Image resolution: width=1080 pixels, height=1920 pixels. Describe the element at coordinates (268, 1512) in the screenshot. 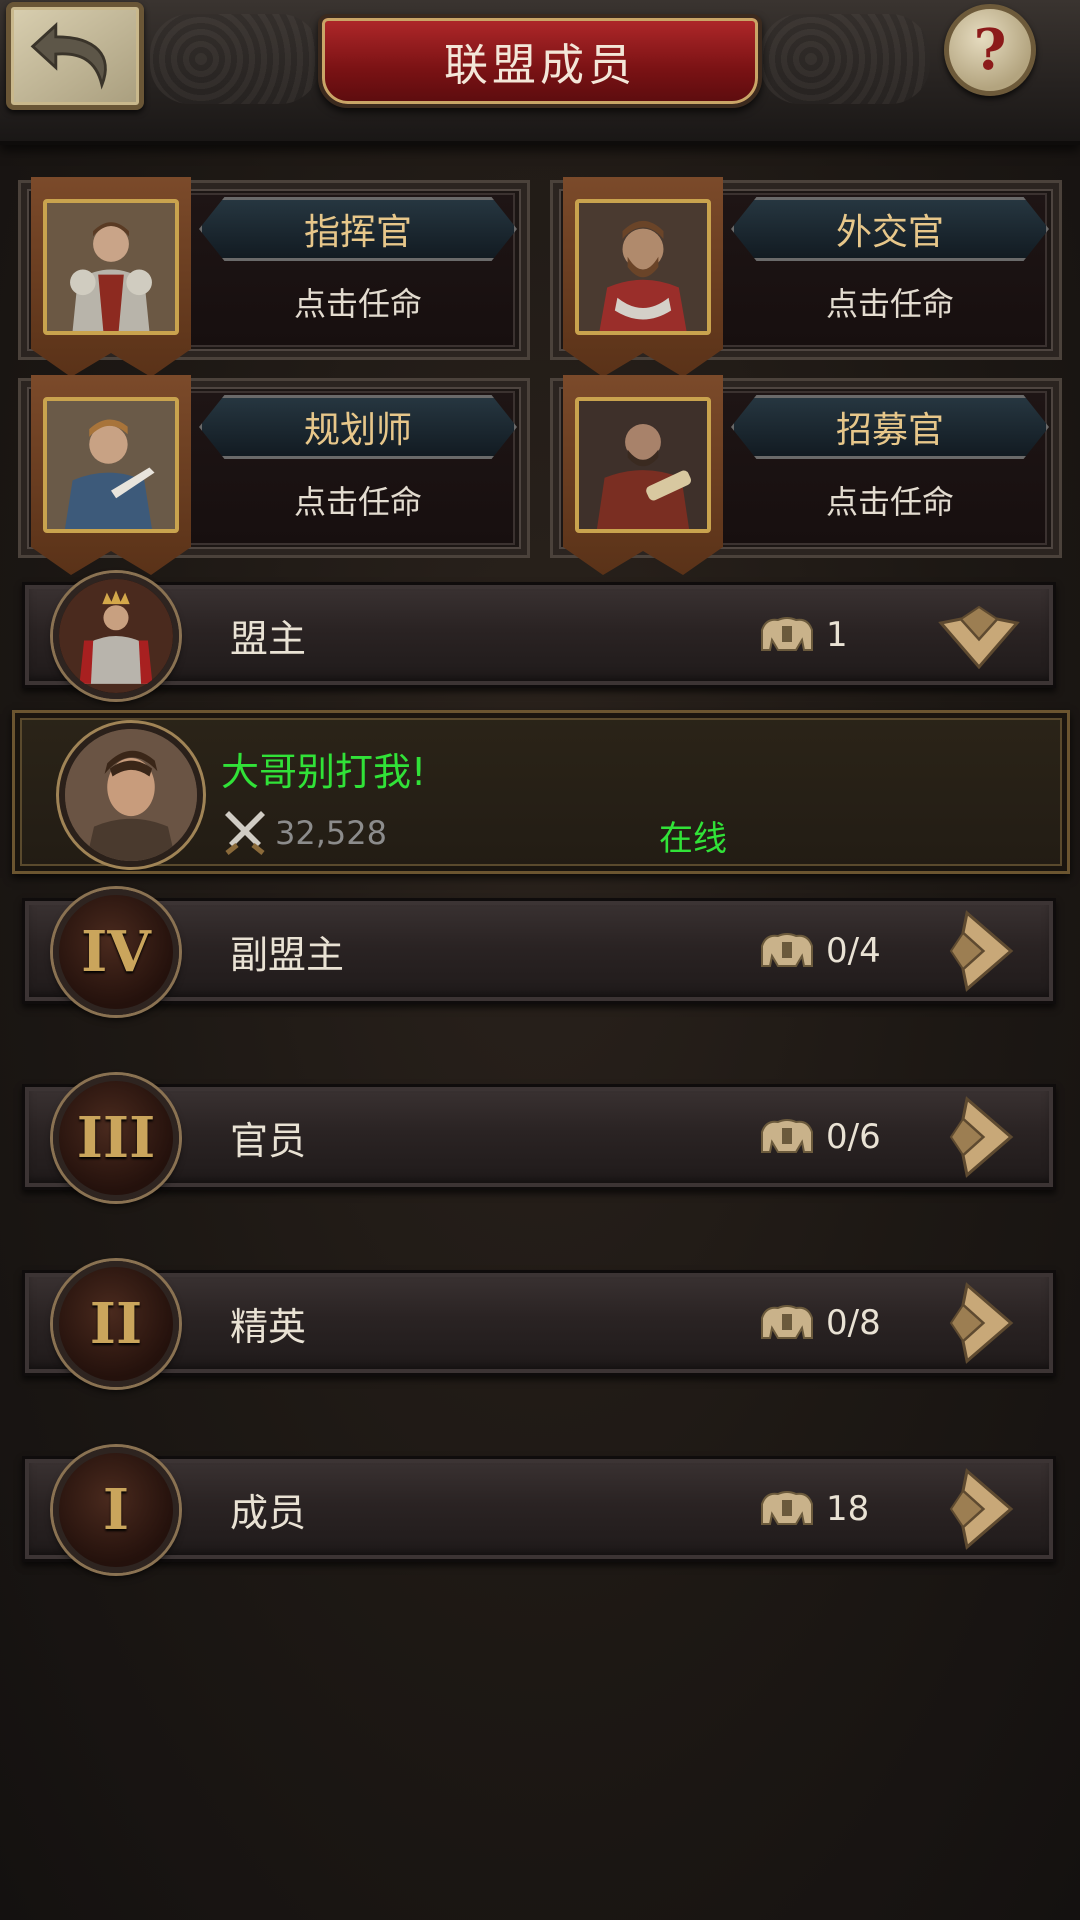

I see `rank-name: 成员` at that location.